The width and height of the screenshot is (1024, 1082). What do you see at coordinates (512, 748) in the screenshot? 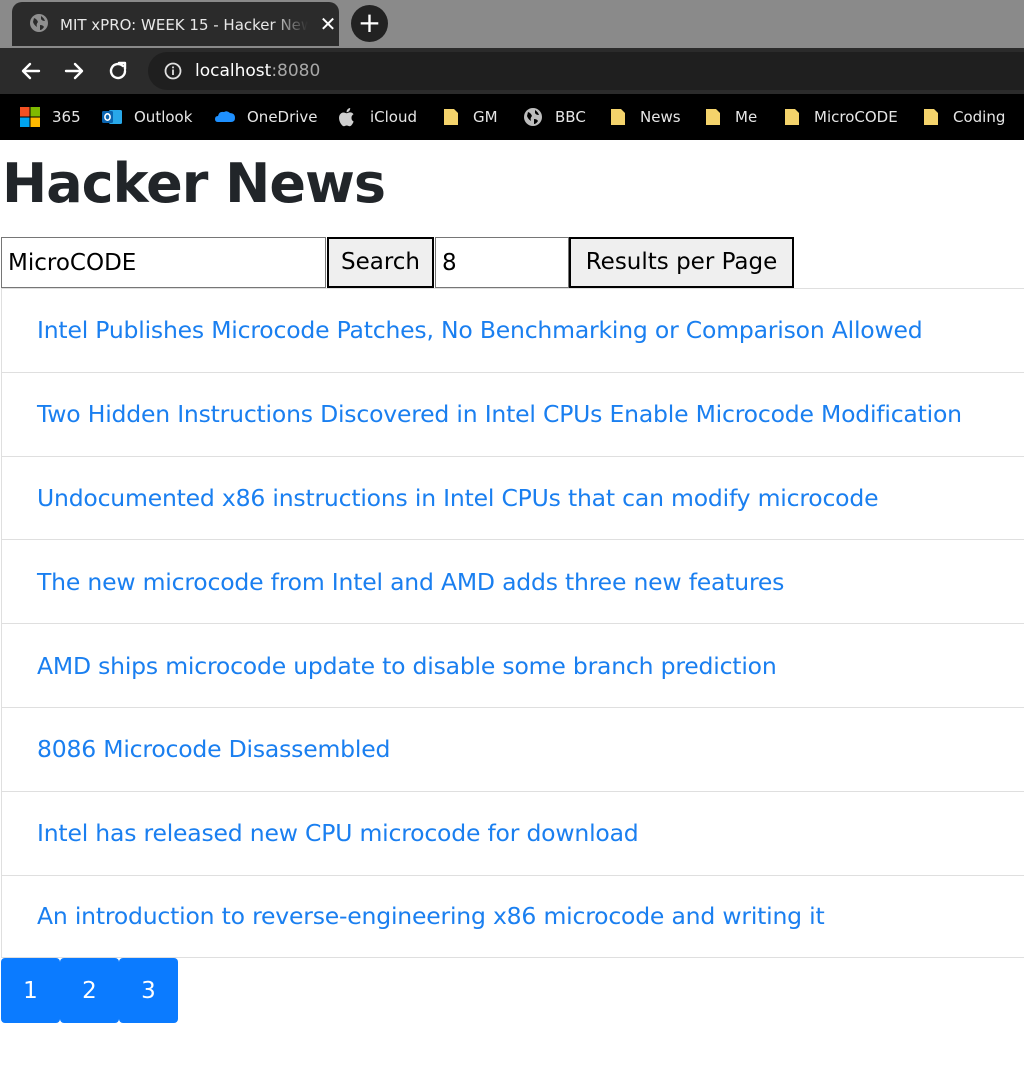
I see `list-item: 8086 Microcode Disassembled` at bounding box center [512, 748].